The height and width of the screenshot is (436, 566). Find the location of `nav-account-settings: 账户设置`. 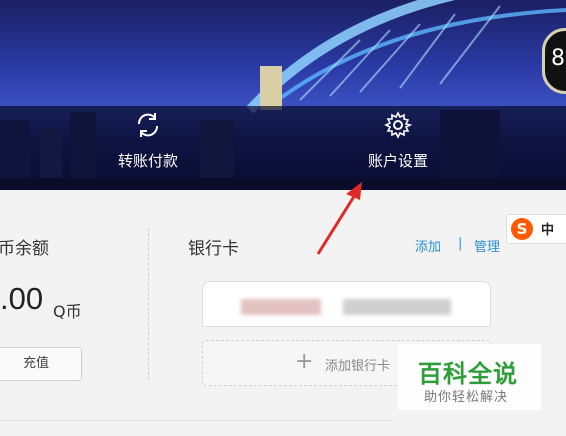

nav-account-settings: 账户设置 is located at coordinates (398, 140).